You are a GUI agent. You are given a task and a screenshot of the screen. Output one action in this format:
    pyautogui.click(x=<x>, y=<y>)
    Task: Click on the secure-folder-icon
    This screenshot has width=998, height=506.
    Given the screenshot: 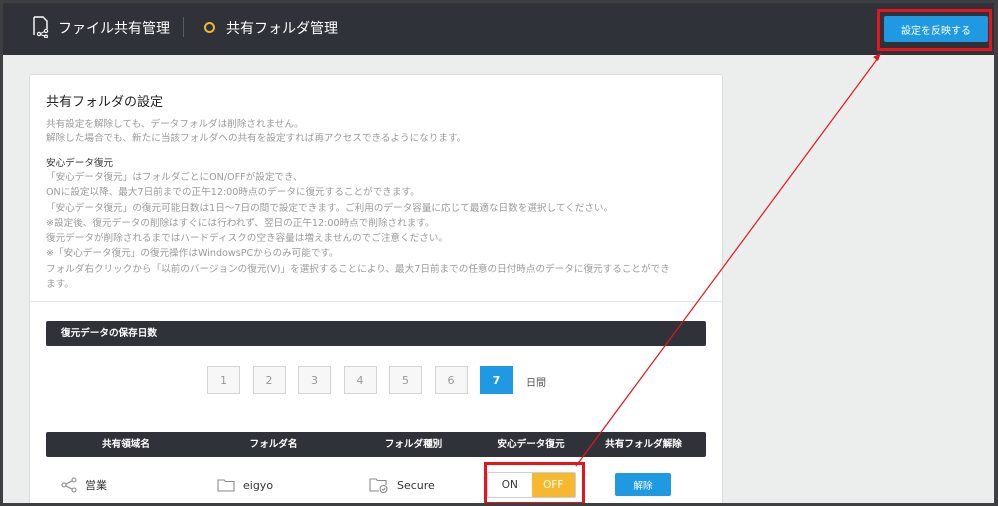 What is the action you would take?
    pyautogui.click(x=378, y=485)
    